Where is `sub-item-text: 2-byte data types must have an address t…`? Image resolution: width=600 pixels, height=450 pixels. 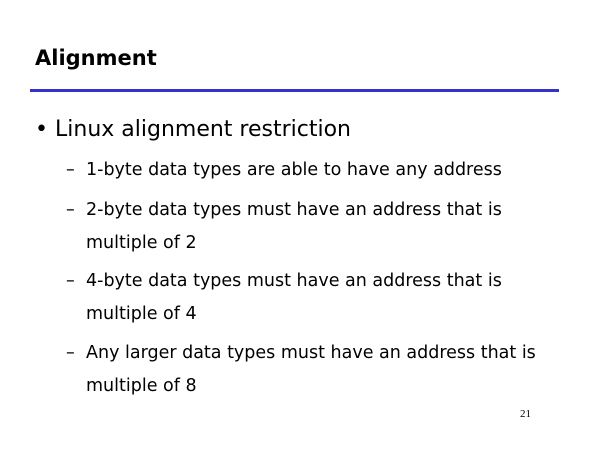
sub-item-text: 2-byte data types must have an address t… is located at coordinates (294, 226).